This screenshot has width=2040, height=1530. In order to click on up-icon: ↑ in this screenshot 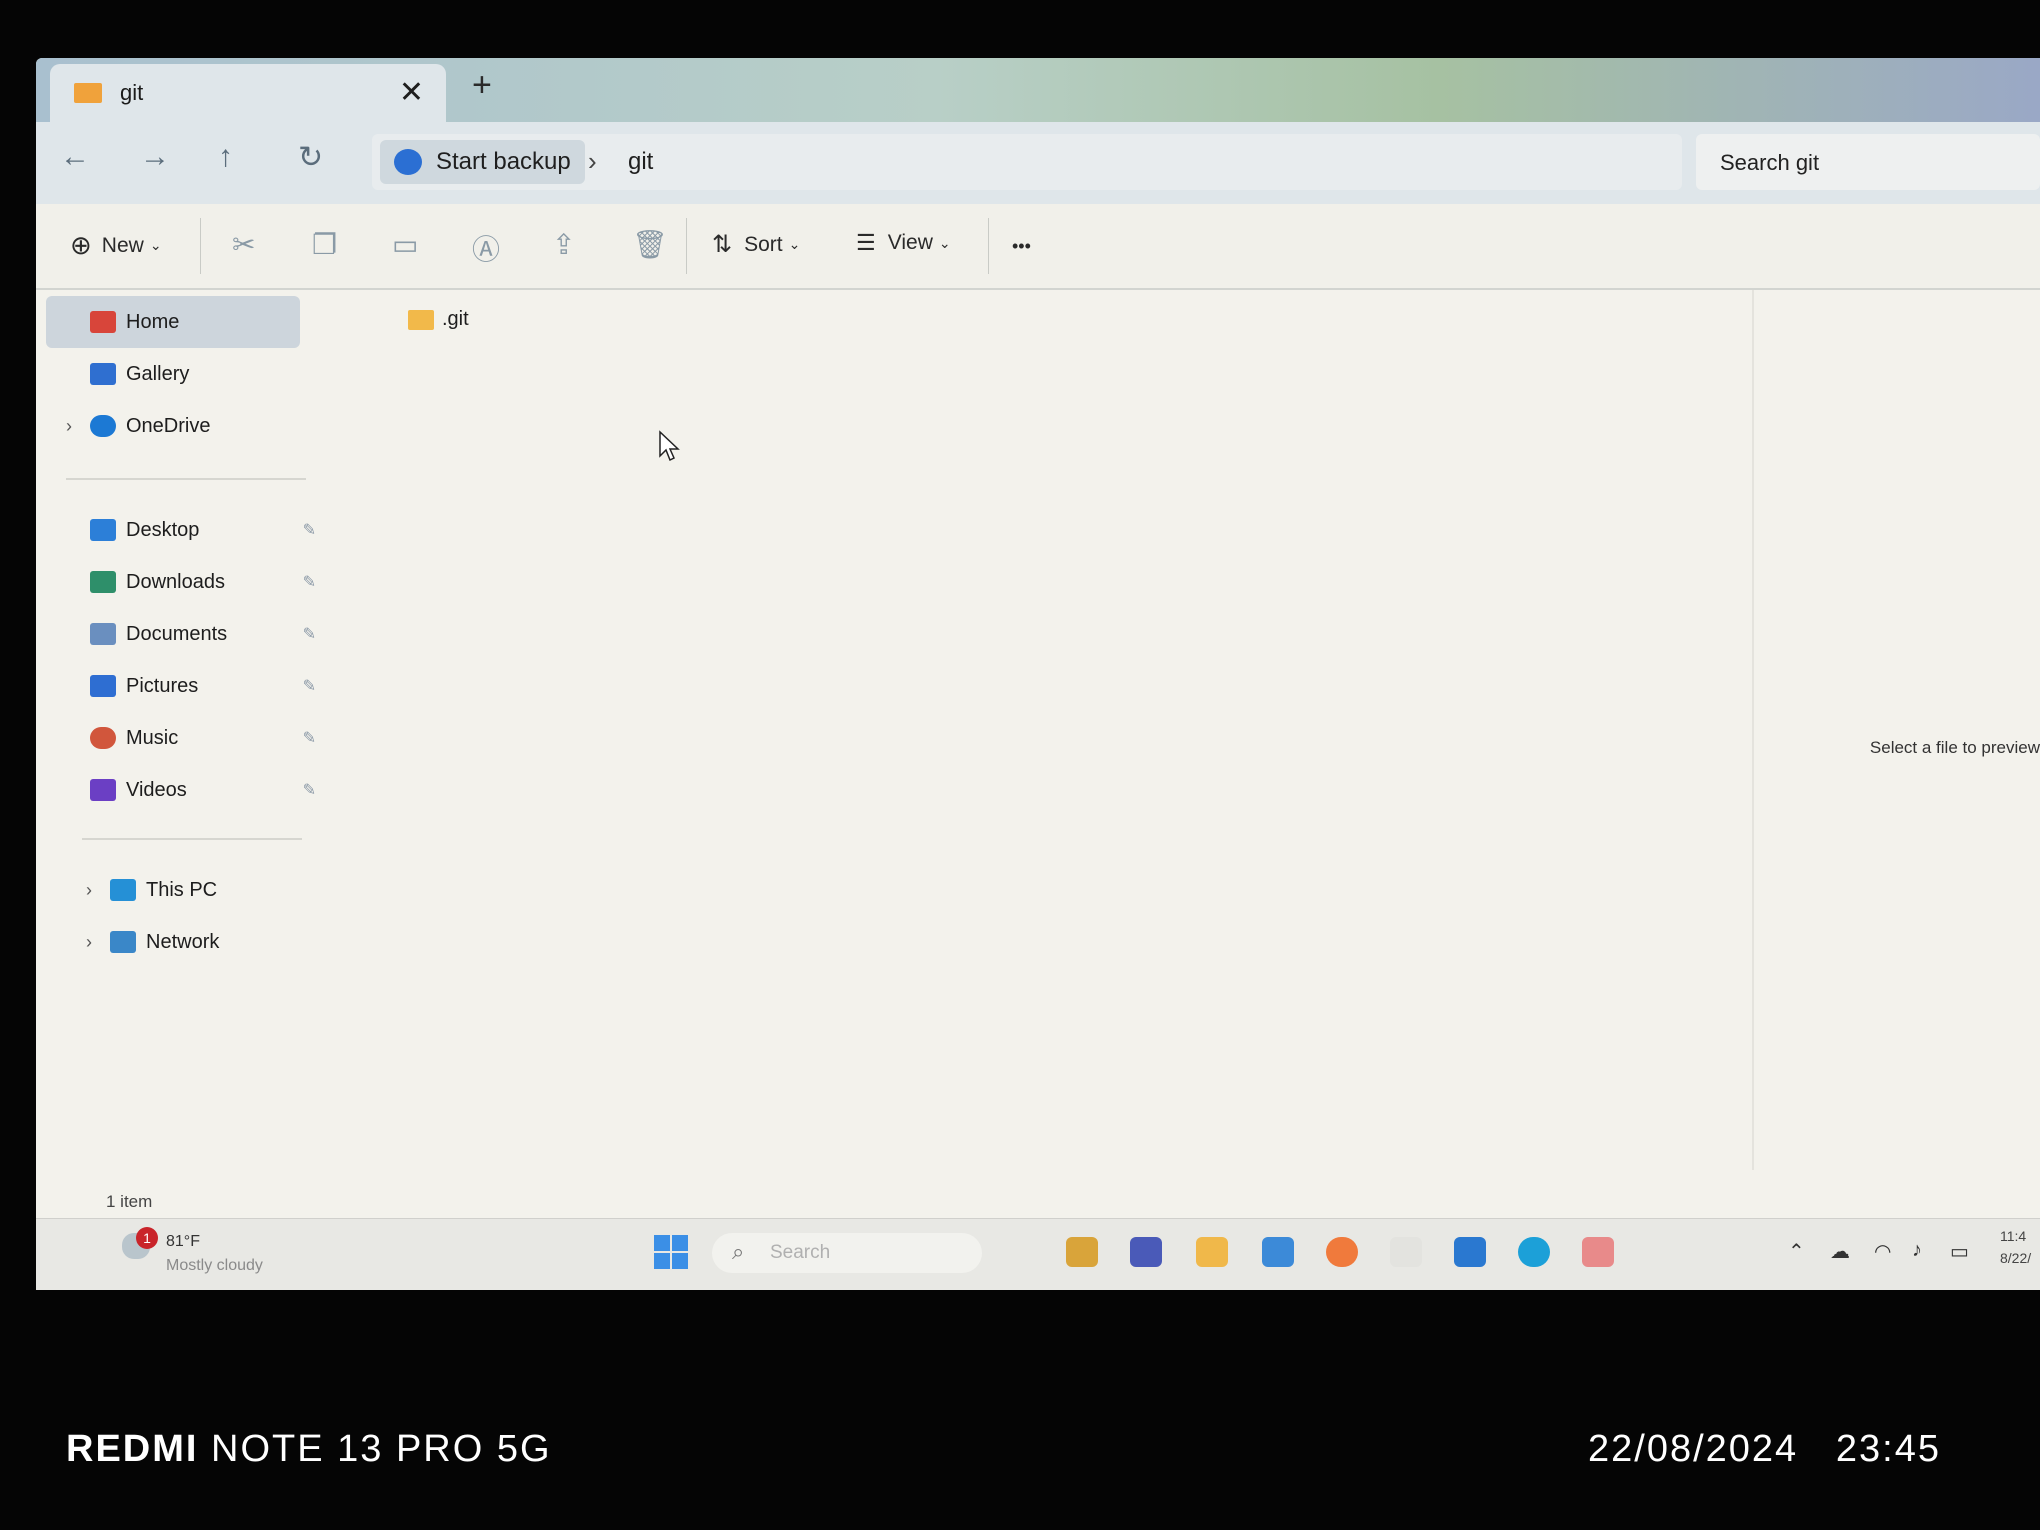, I will do `click(225, 157)`.